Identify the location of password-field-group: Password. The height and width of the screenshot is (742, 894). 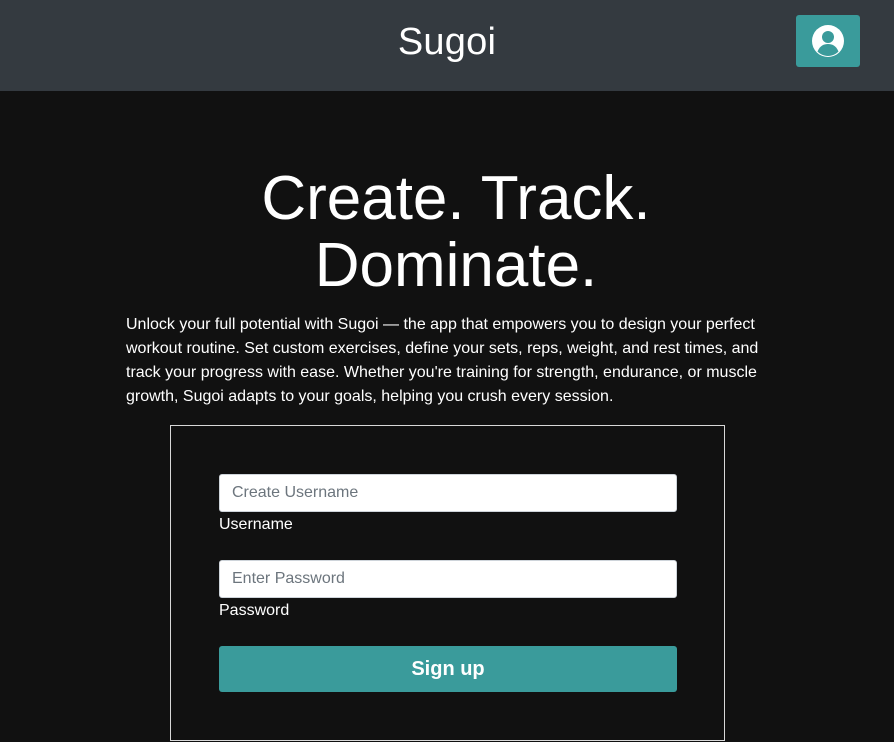
(448, 590).